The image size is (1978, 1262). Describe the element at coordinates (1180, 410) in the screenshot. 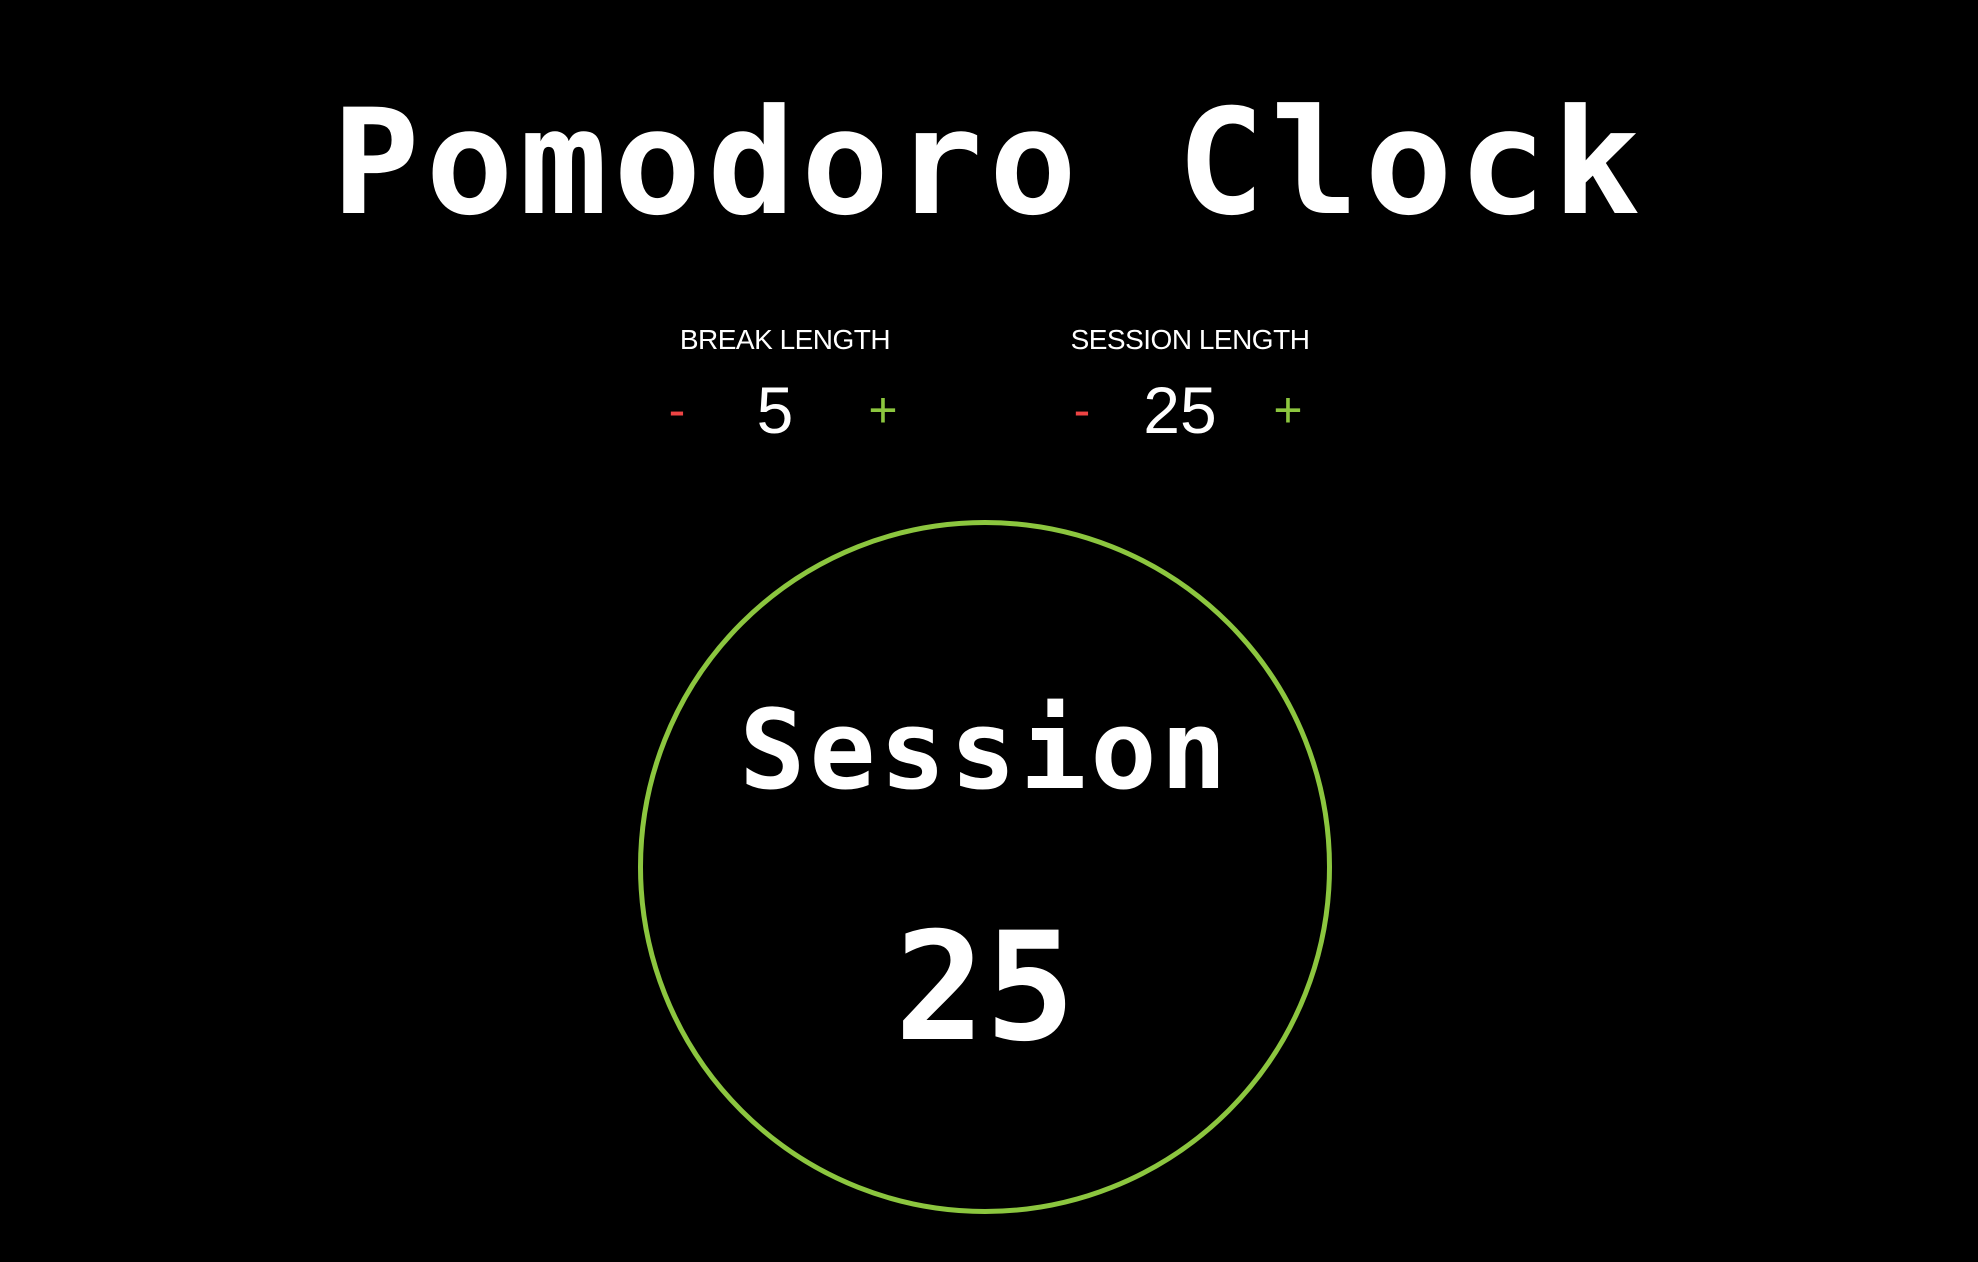

I see `session-length-value: 25` at that location.